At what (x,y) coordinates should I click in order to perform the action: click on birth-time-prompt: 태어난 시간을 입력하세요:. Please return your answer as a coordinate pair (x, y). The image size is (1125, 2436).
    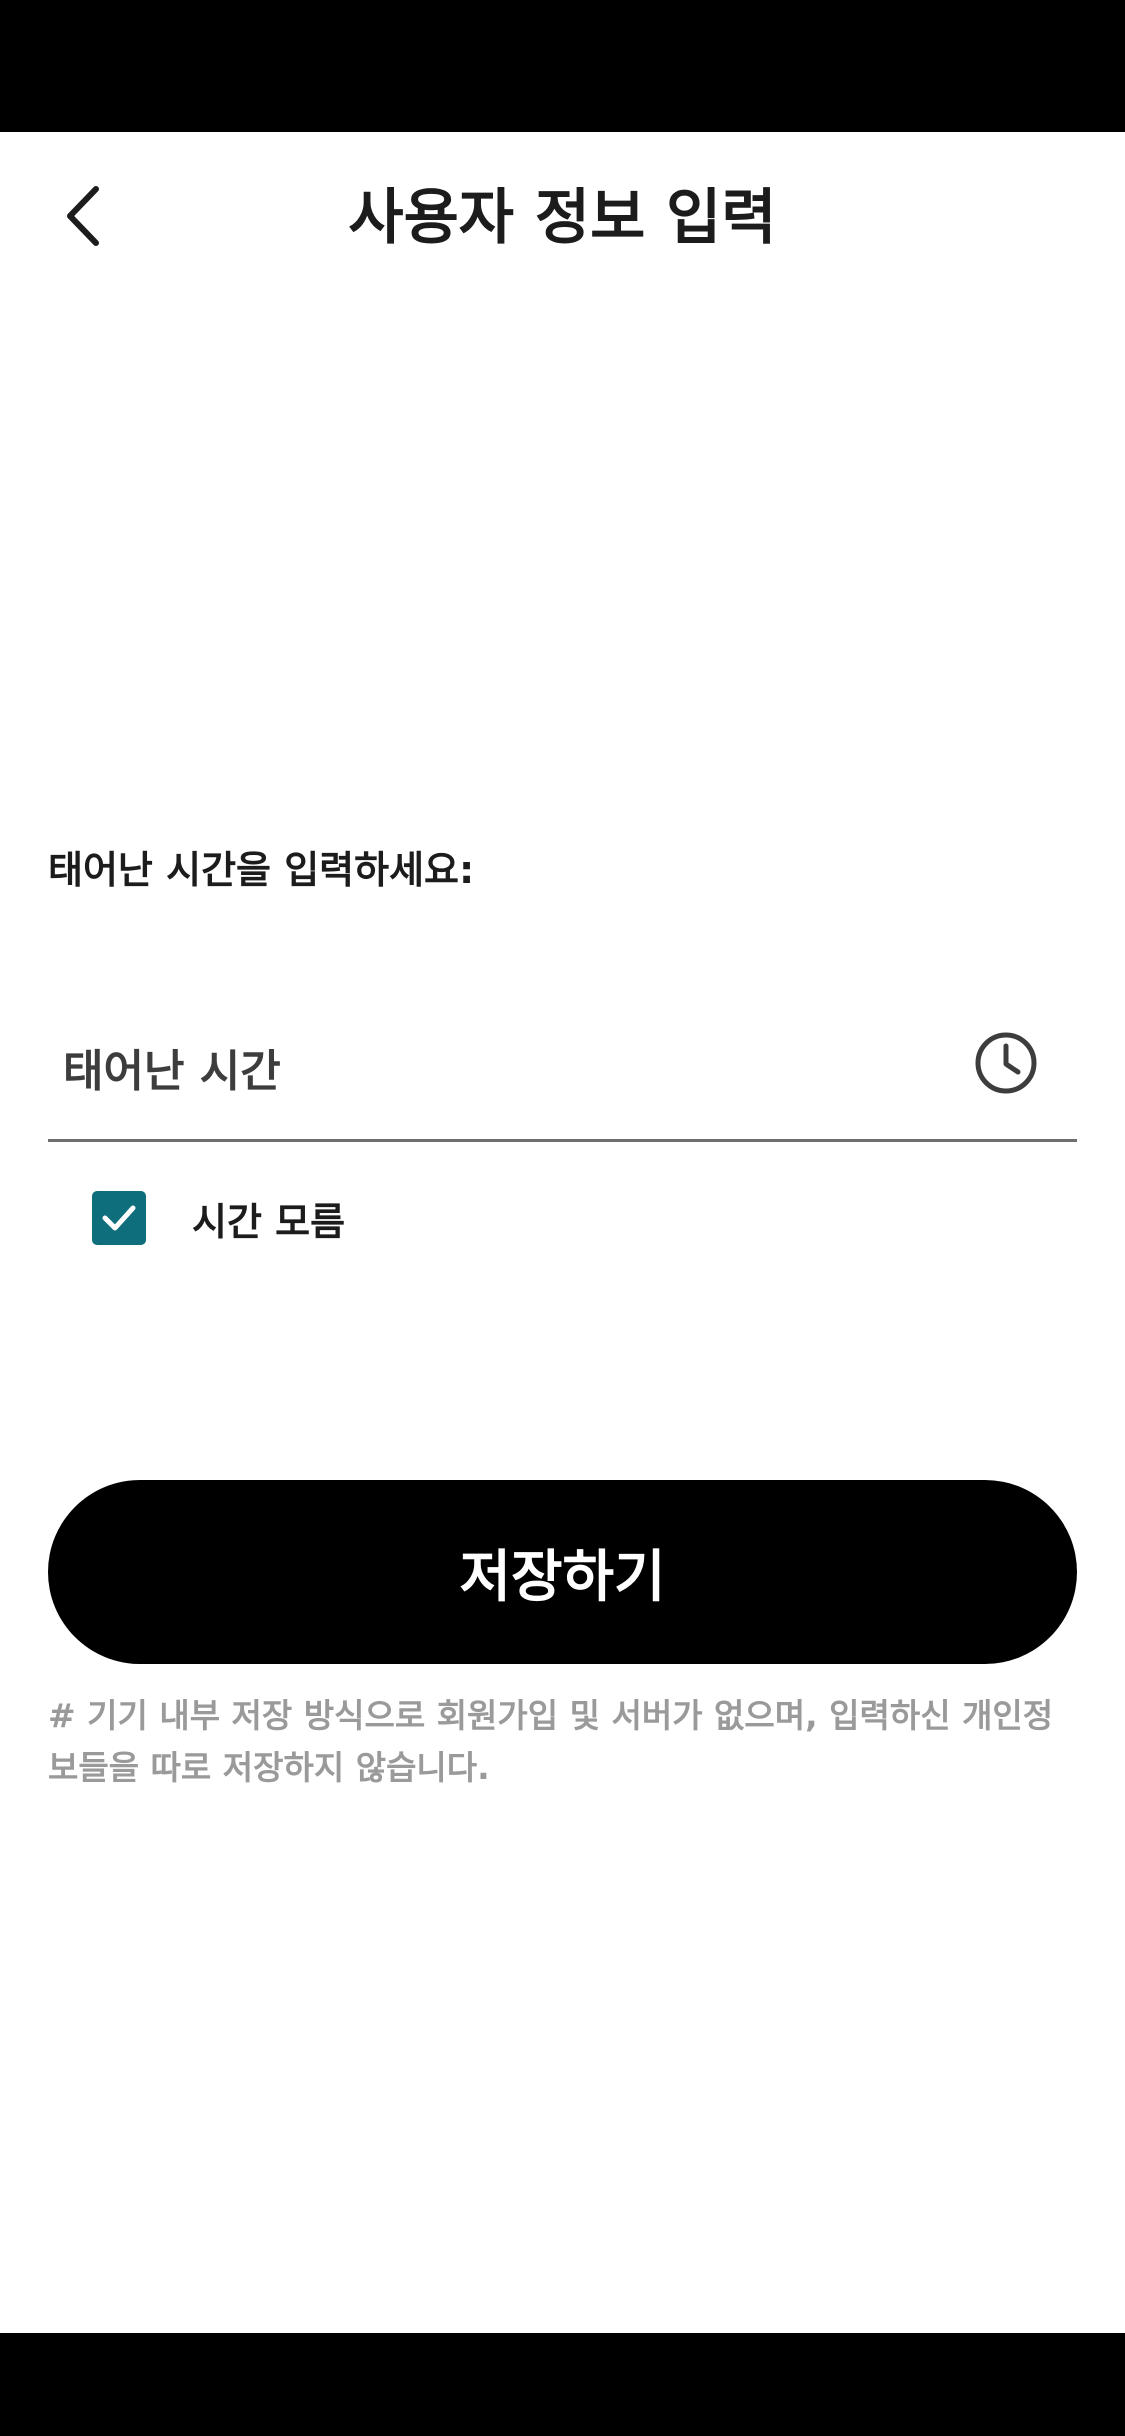
    Looking at the image, I should click on (261, 870).